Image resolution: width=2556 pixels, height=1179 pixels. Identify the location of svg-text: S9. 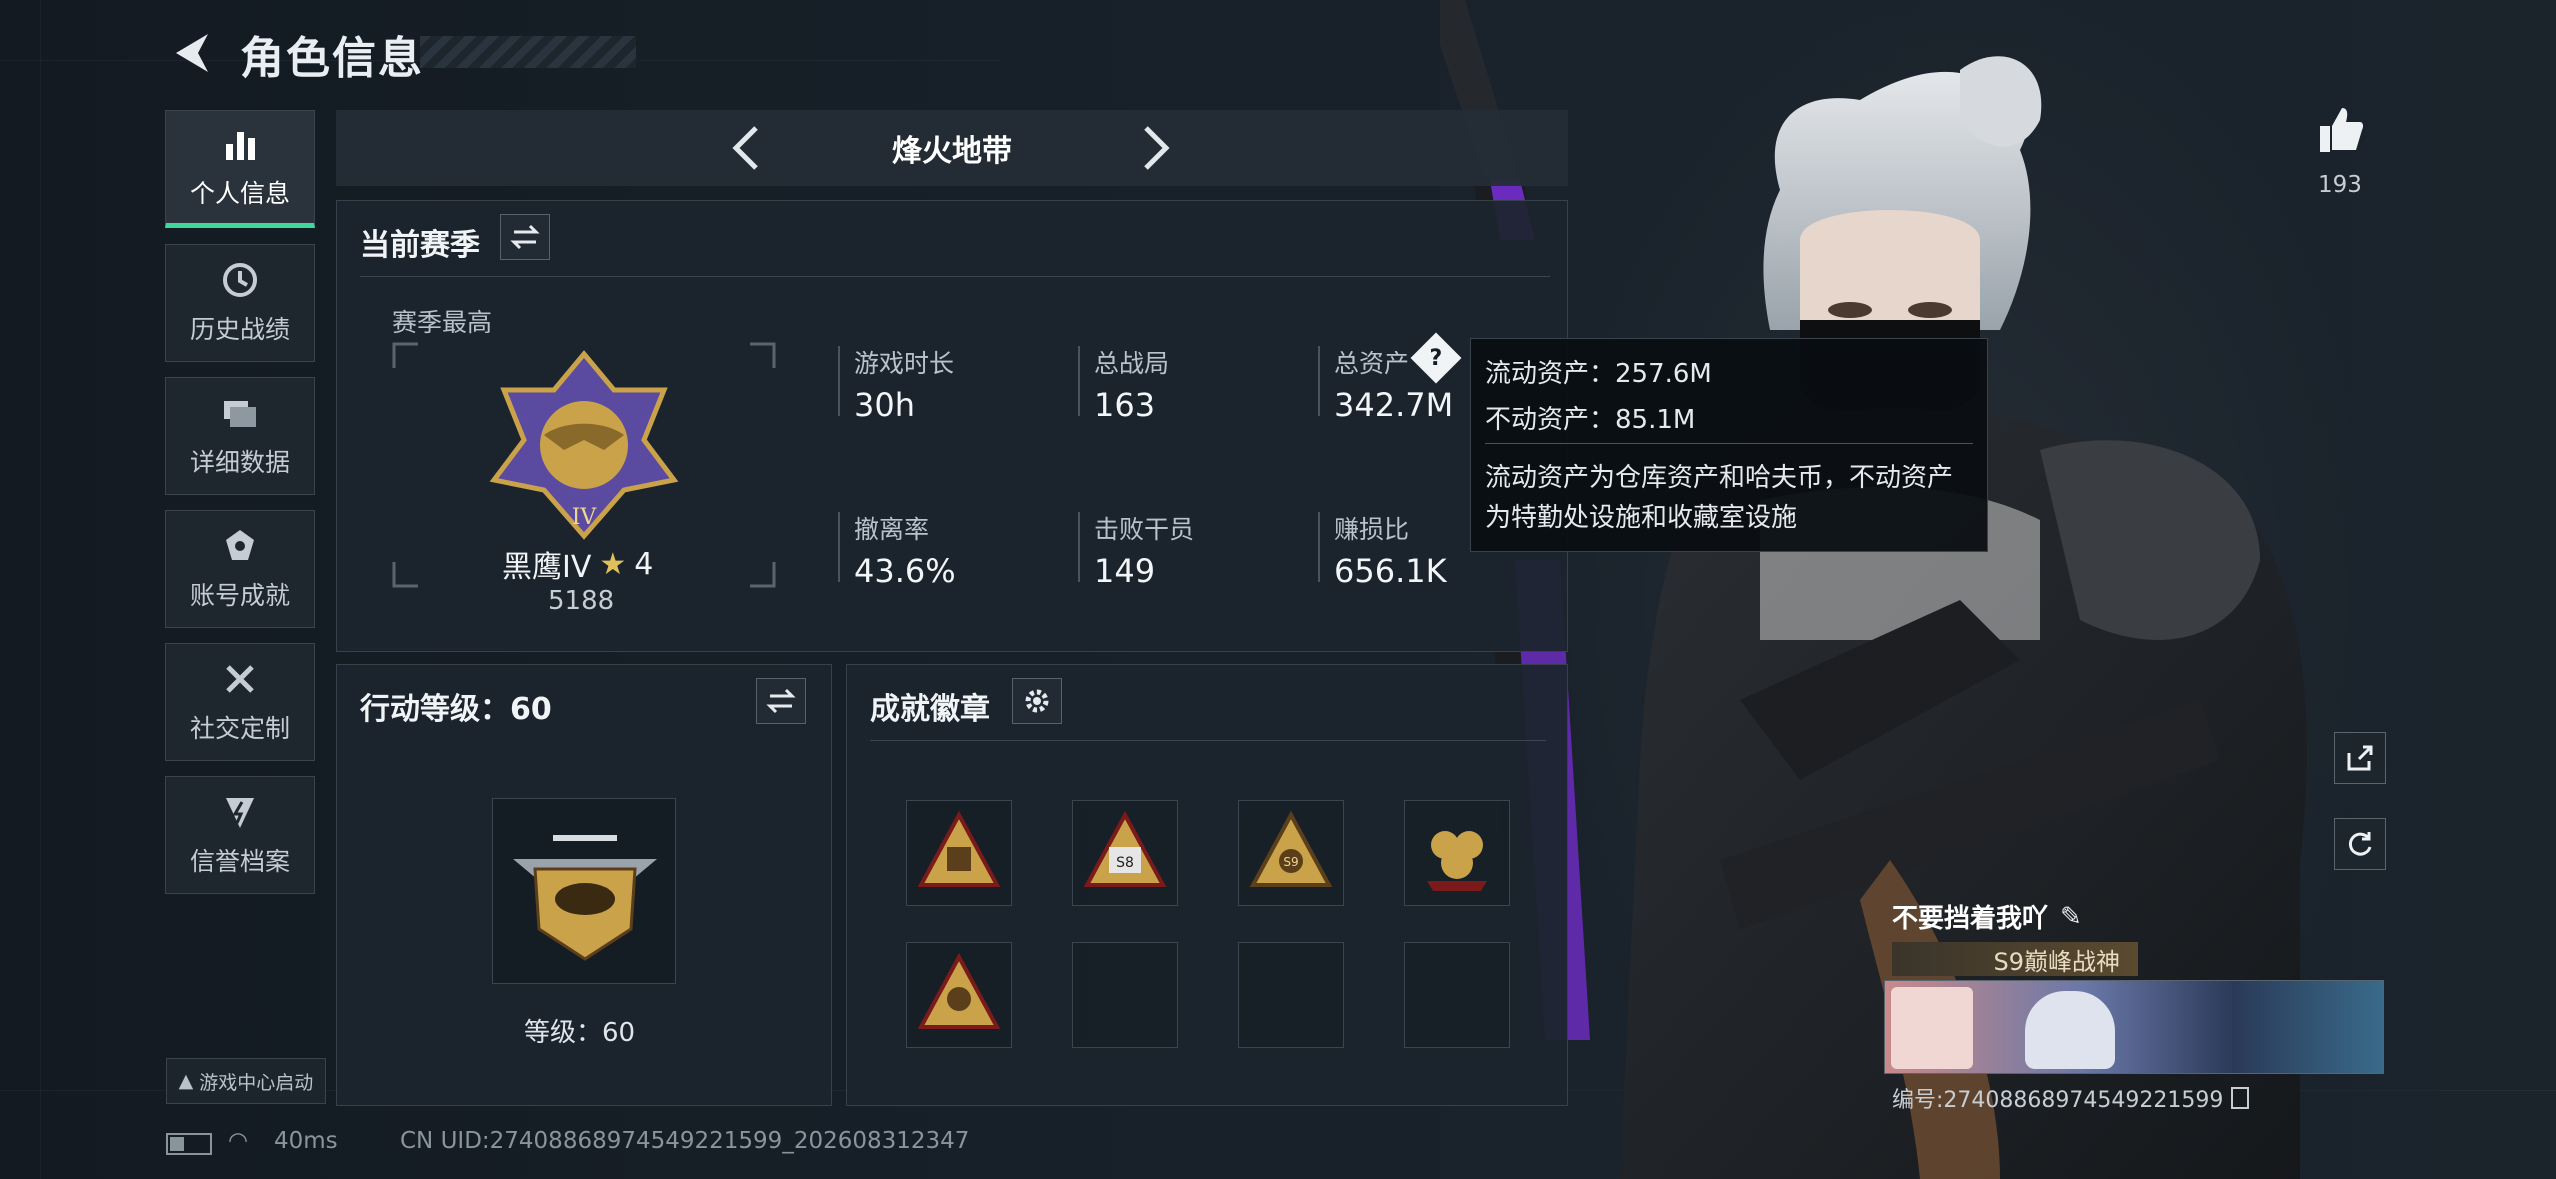
(1290, 862).